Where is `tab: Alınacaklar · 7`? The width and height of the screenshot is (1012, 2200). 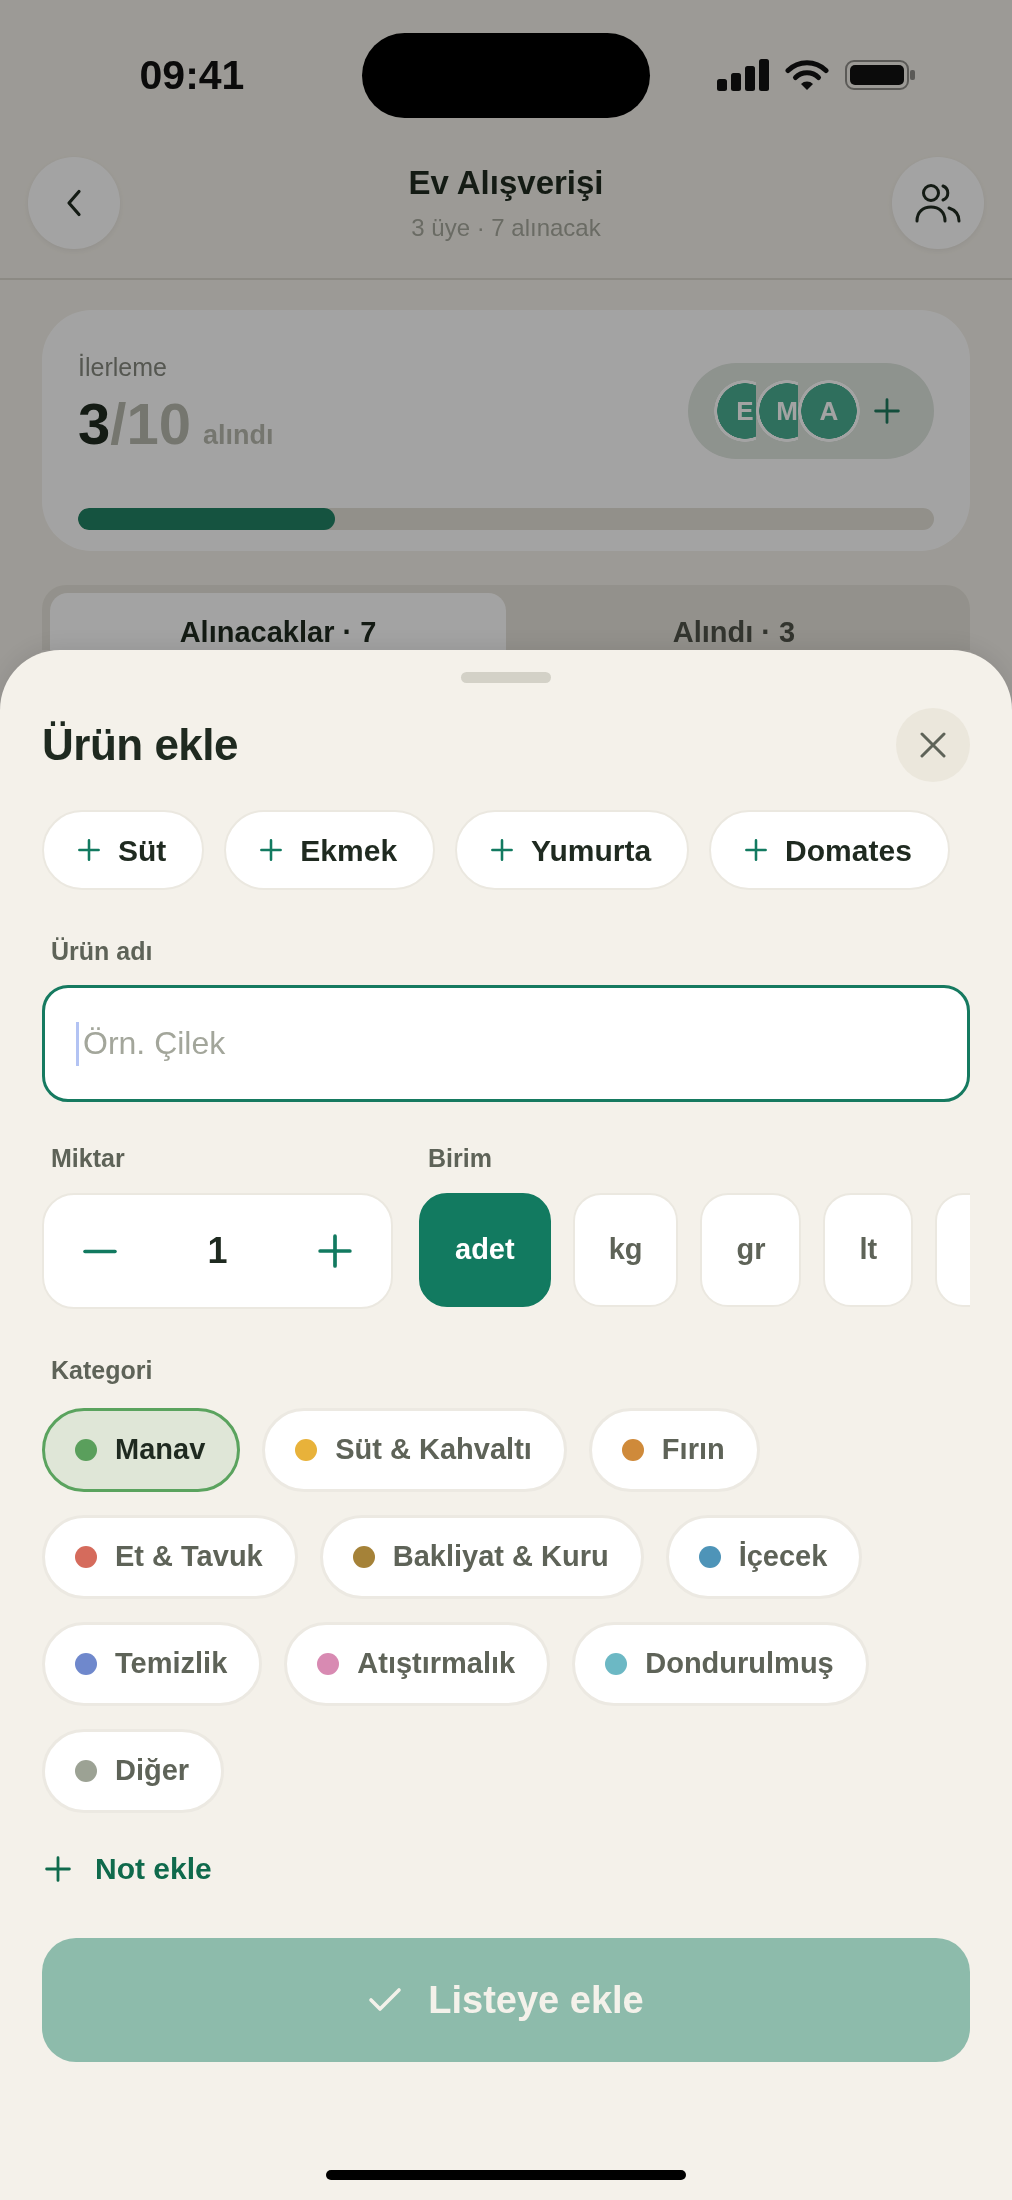
tab: Alınacaklar · 7 is located at coordinates (278, 621).